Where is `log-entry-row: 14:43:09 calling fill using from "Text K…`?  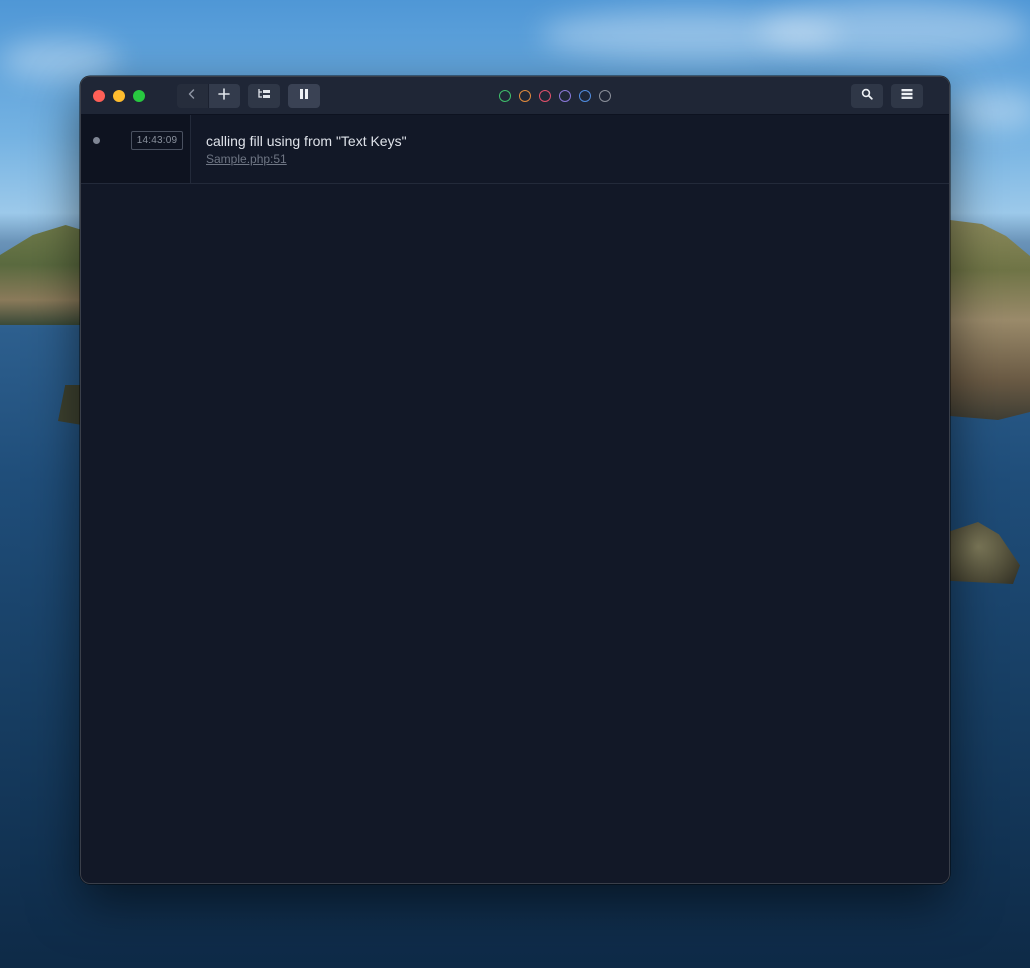
log-entry-row: 14:43:09 calling fill using from "Text K… is located at coordinates (515, 149).